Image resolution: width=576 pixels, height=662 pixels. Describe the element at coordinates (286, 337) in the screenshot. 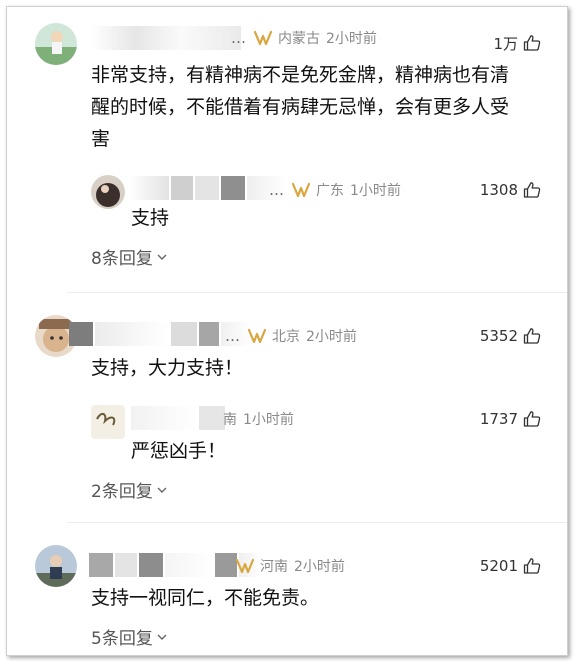

I see `location: 北京` at that location.